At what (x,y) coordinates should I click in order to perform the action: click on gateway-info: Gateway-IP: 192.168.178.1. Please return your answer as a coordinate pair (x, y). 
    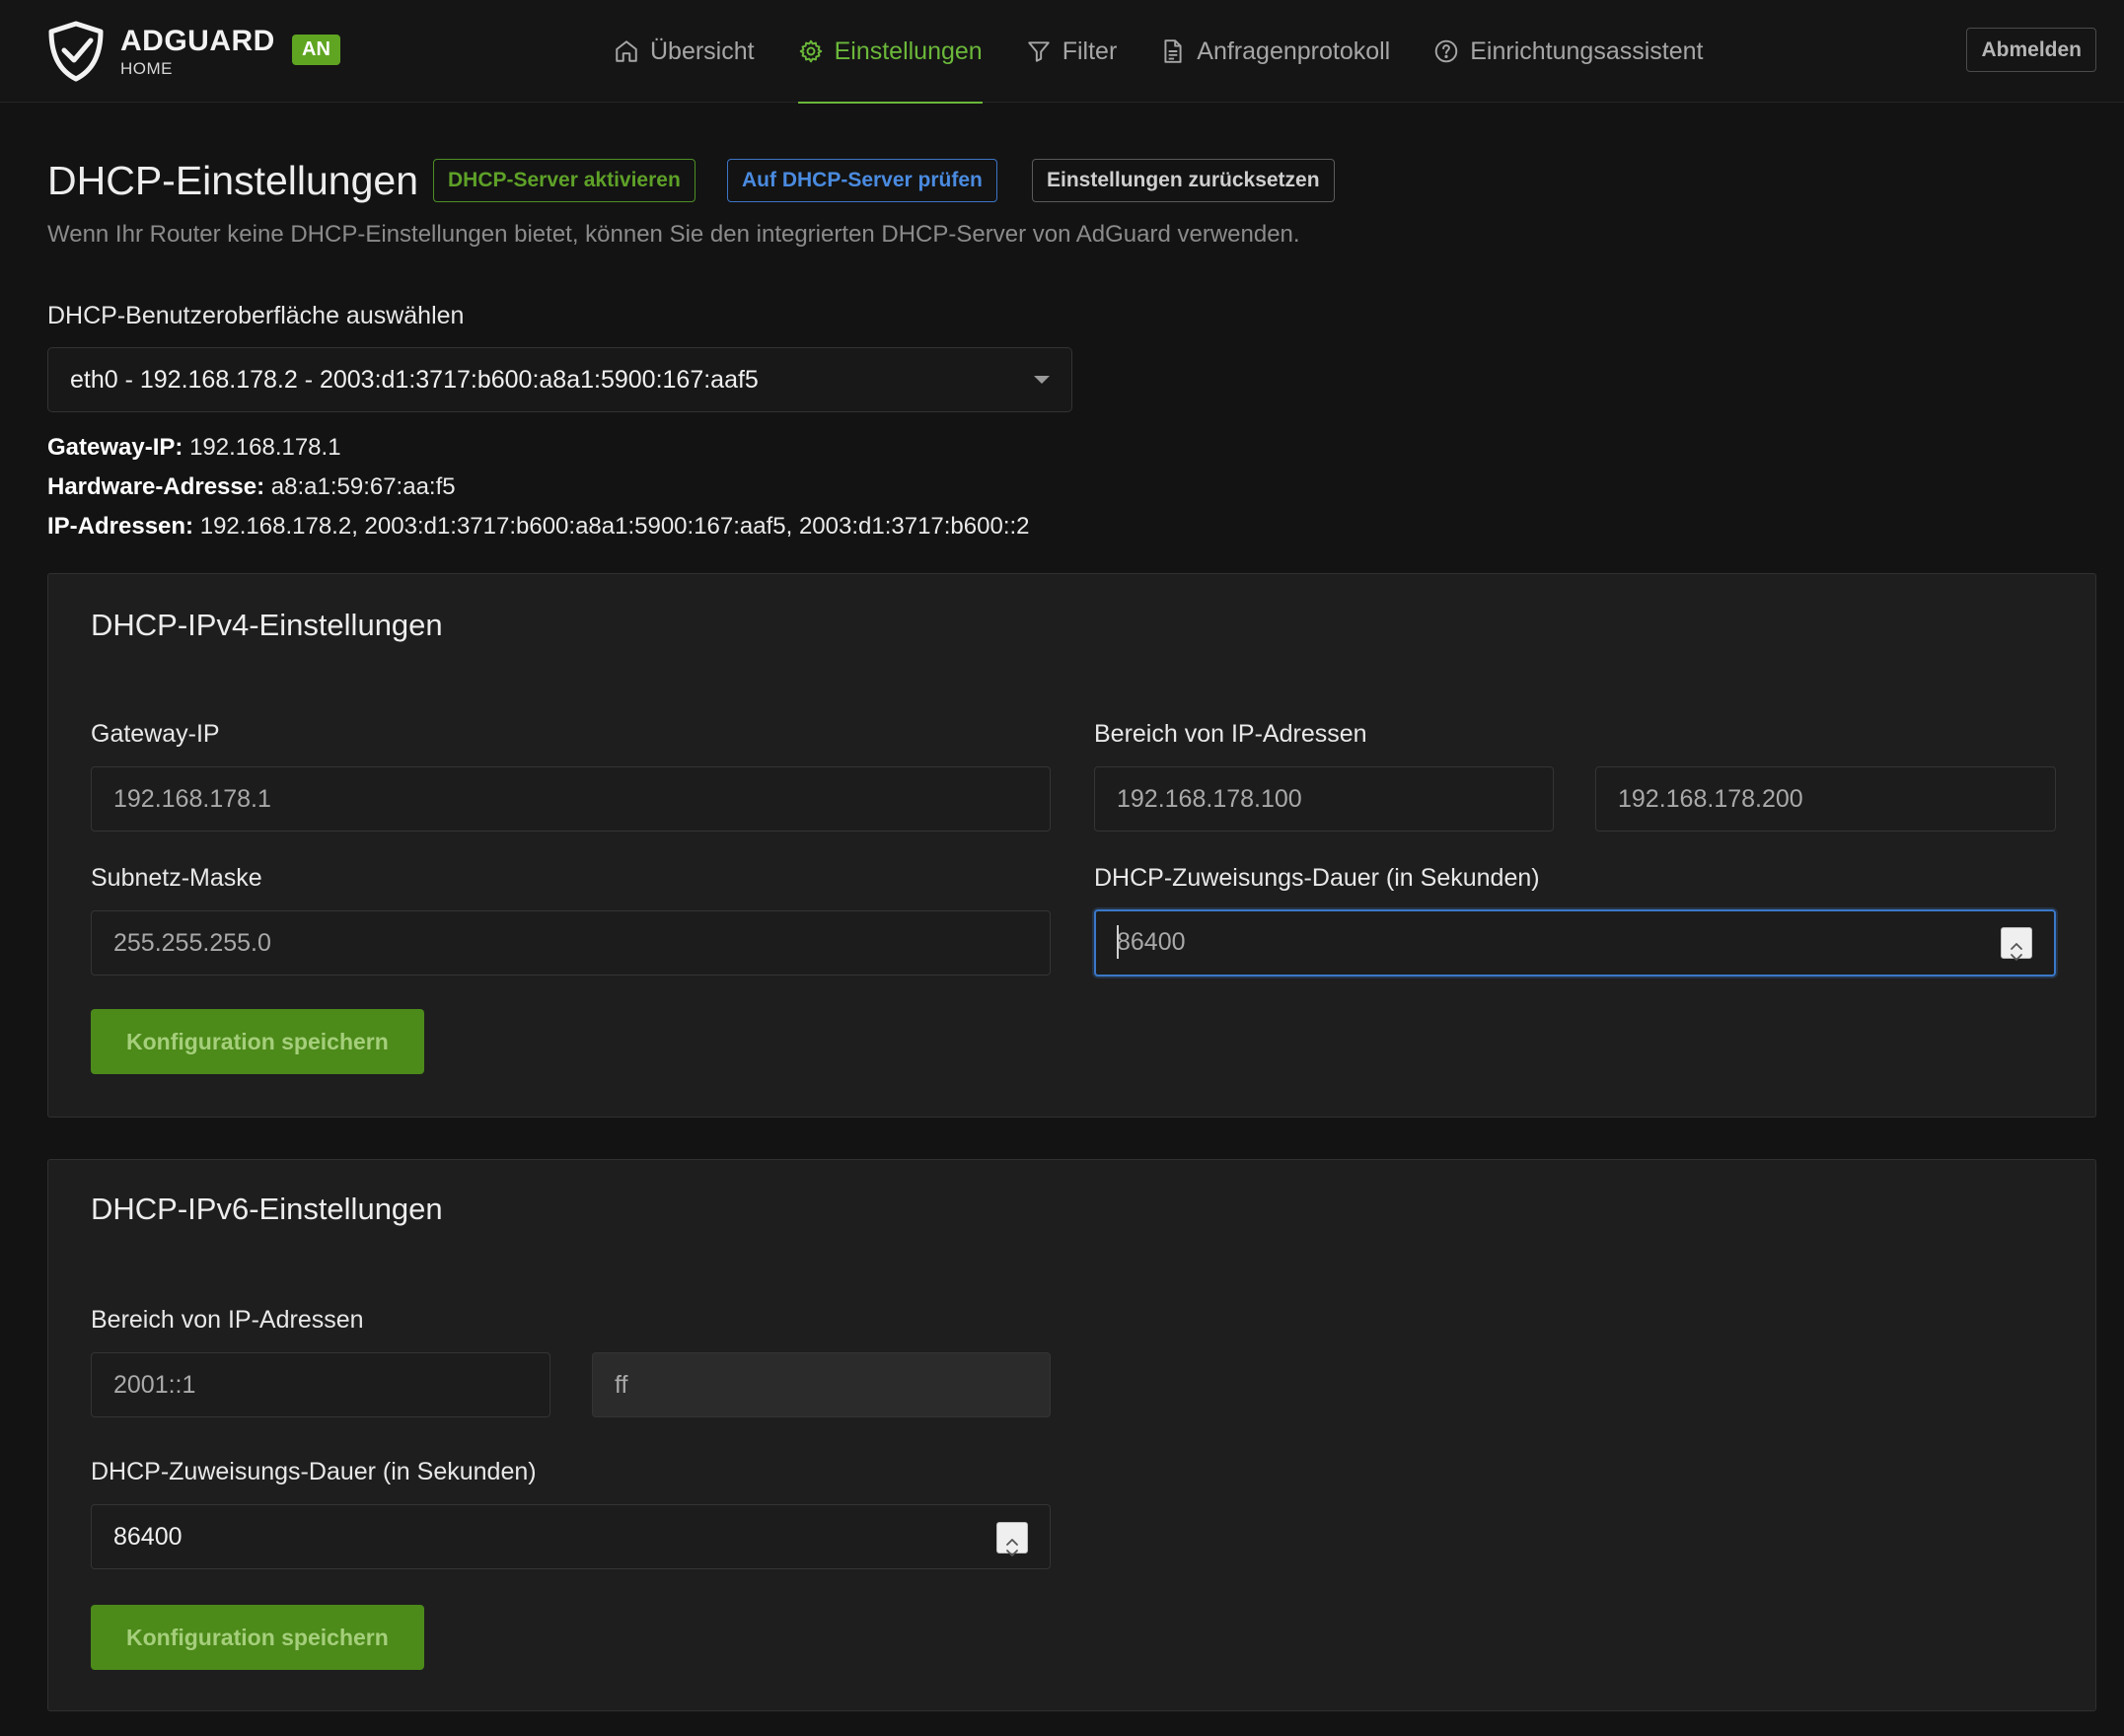
    Looking at the image, I should click on (194, 448).